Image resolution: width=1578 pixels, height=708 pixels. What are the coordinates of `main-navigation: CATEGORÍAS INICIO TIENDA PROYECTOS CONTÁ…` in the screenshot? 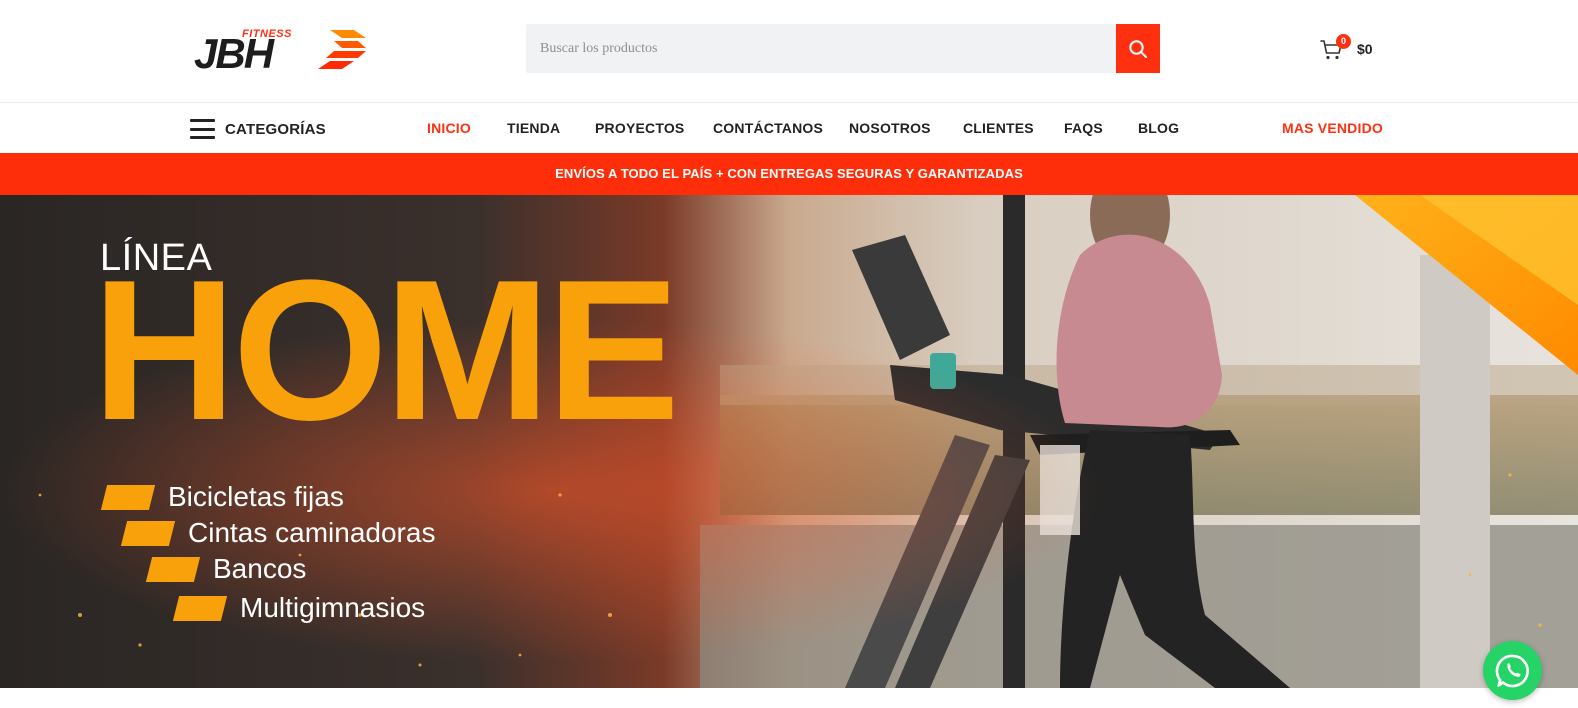 It's located at (789, 128).